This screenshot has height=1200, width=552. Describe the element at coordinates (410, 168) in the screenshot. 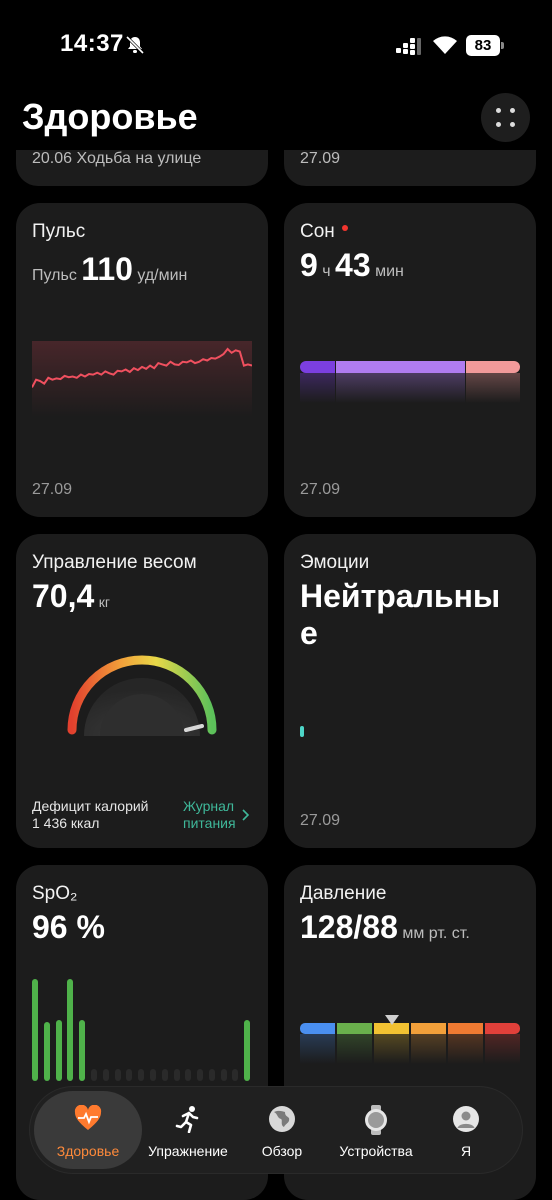

I see `top-right-card: 27.09` at that location.